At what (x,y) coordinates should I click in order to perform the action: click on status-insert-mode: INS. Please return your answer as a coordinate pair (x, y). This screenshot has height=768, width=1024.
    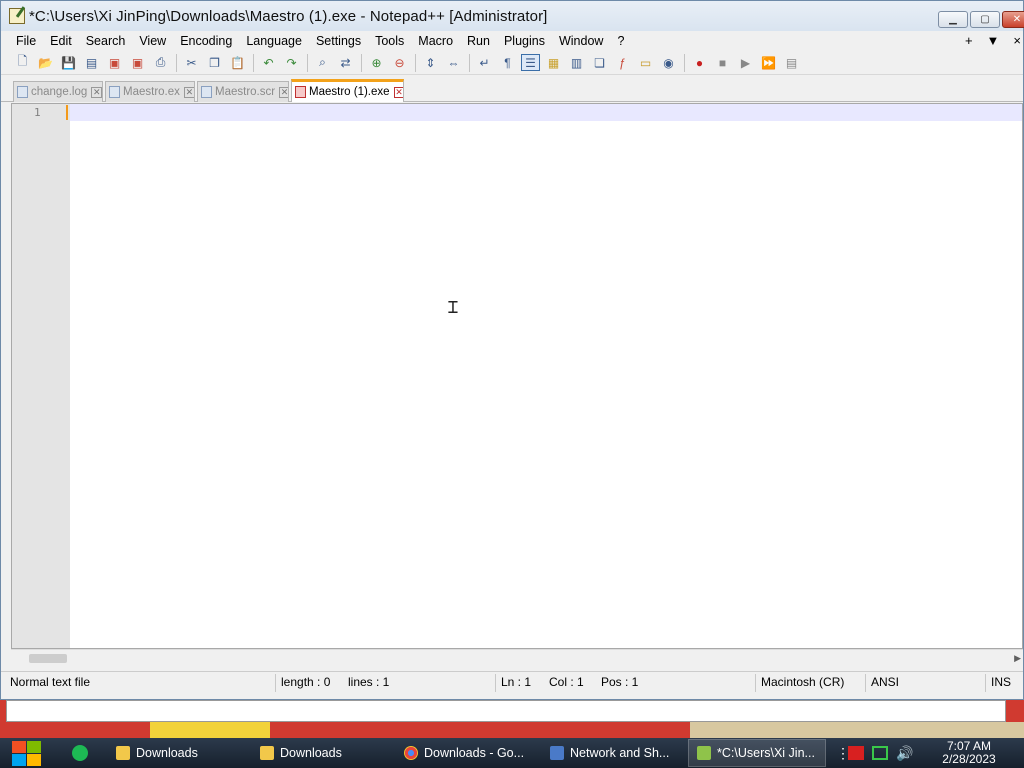
    Looking at the image, I should click on (1001, 683).